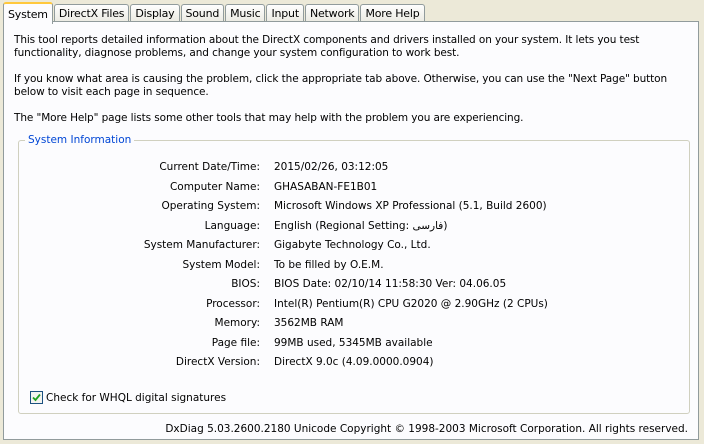 The height and width of the screenshot is (444, 704). I want to click on info-row-memory: Memory: 3562MB RAM, so click(349, 324).